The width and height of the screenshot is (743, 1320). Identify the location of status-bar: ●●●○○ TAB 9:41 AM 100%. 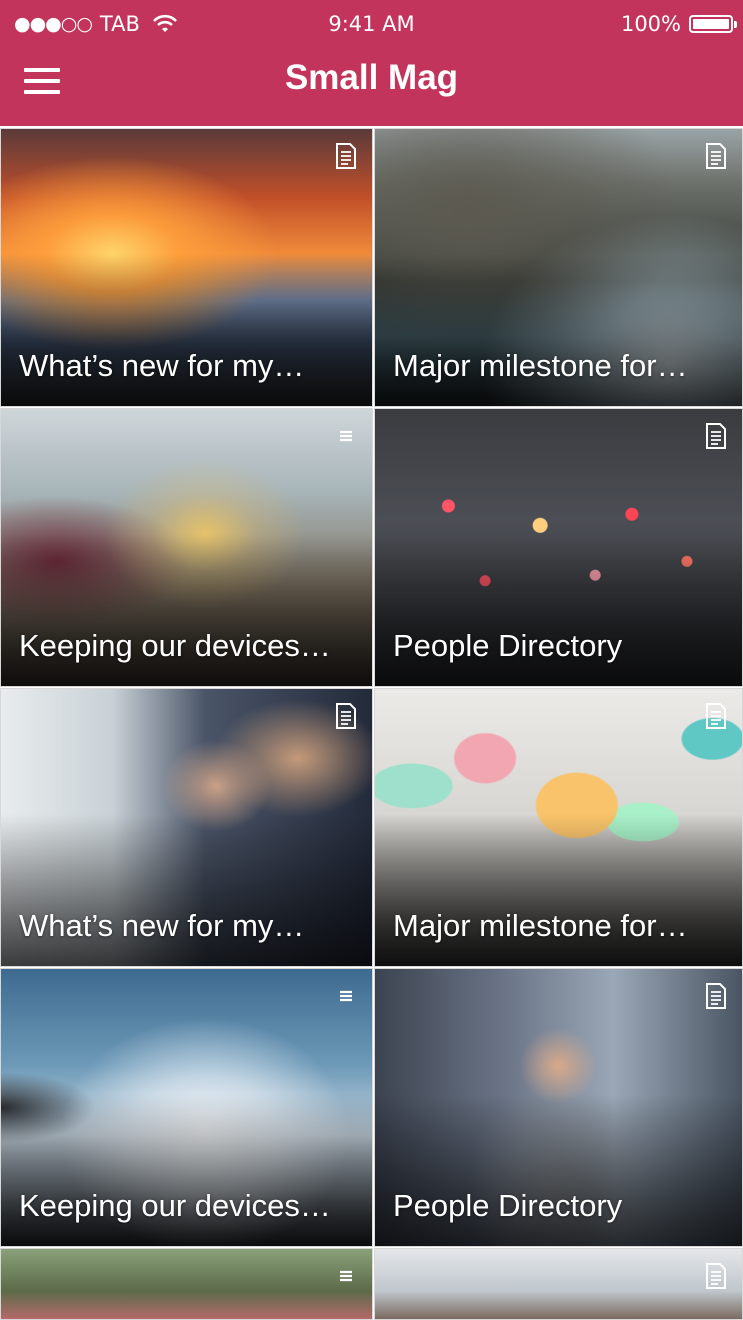
(371, 26).